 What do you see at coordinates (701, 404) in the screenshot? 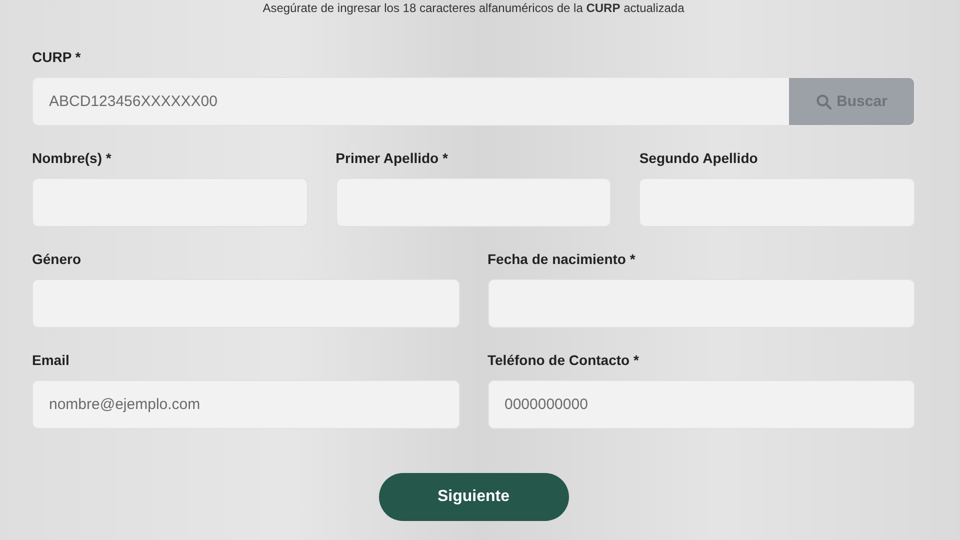
I see `input-field: 0000000000` at bounding box center [701, 404].